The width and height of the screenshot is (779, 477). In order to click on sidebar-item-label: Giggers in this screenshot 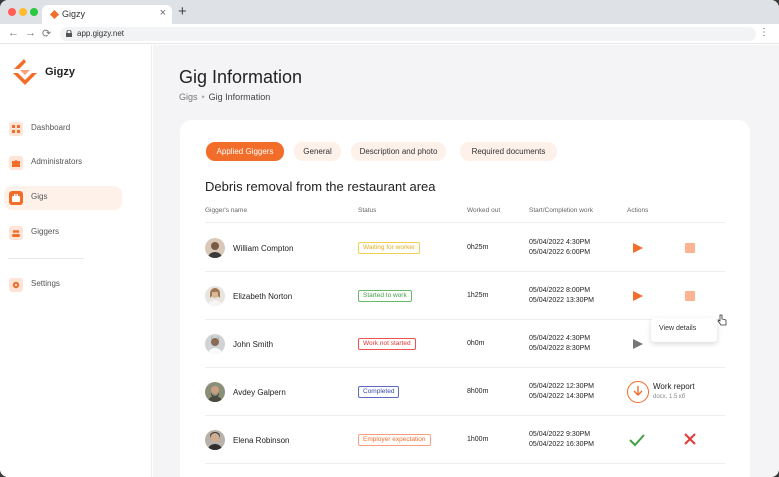, I will do `click(45, 231)`.